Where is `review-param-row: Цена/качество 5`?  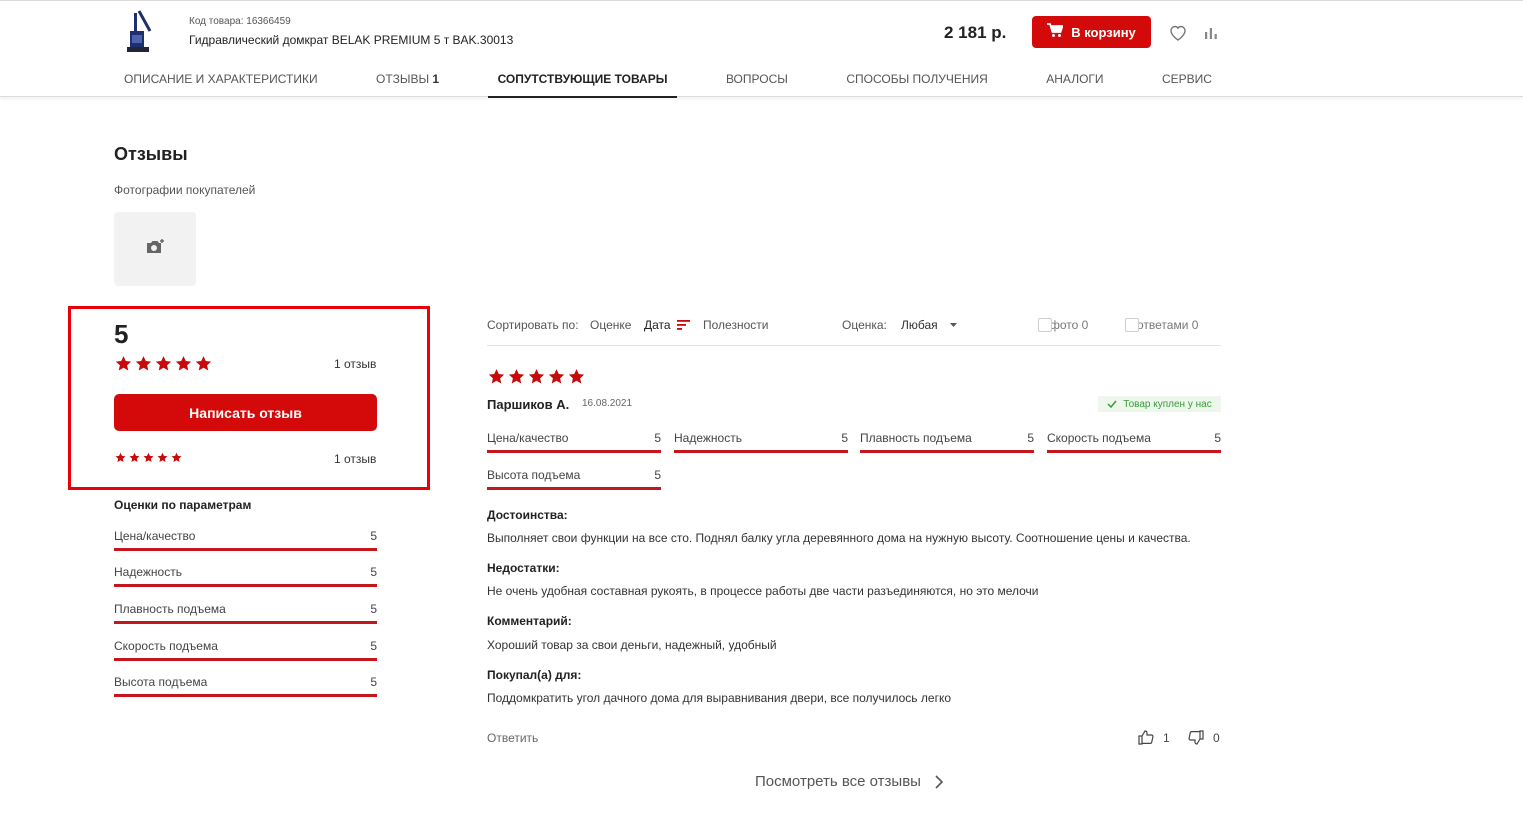 review-param-row: Цена/качество 5 is located at coordinates (574, 442).